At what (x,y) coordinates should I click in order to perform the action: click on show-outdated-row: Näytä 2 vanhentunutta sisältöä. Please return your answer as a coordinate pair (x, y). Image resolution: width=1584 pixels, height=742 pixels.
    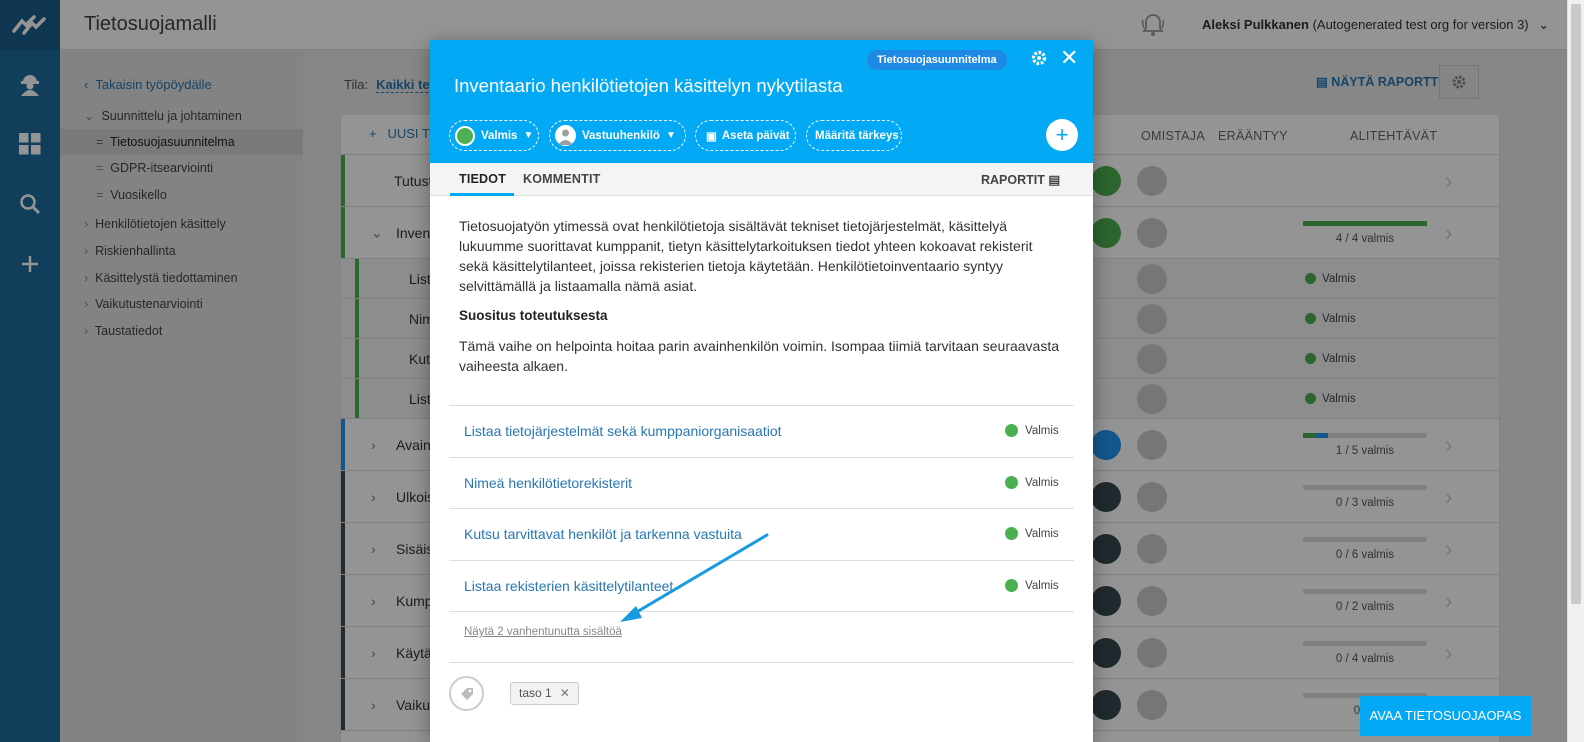
    Looking at the image, I should click on (761, 637).